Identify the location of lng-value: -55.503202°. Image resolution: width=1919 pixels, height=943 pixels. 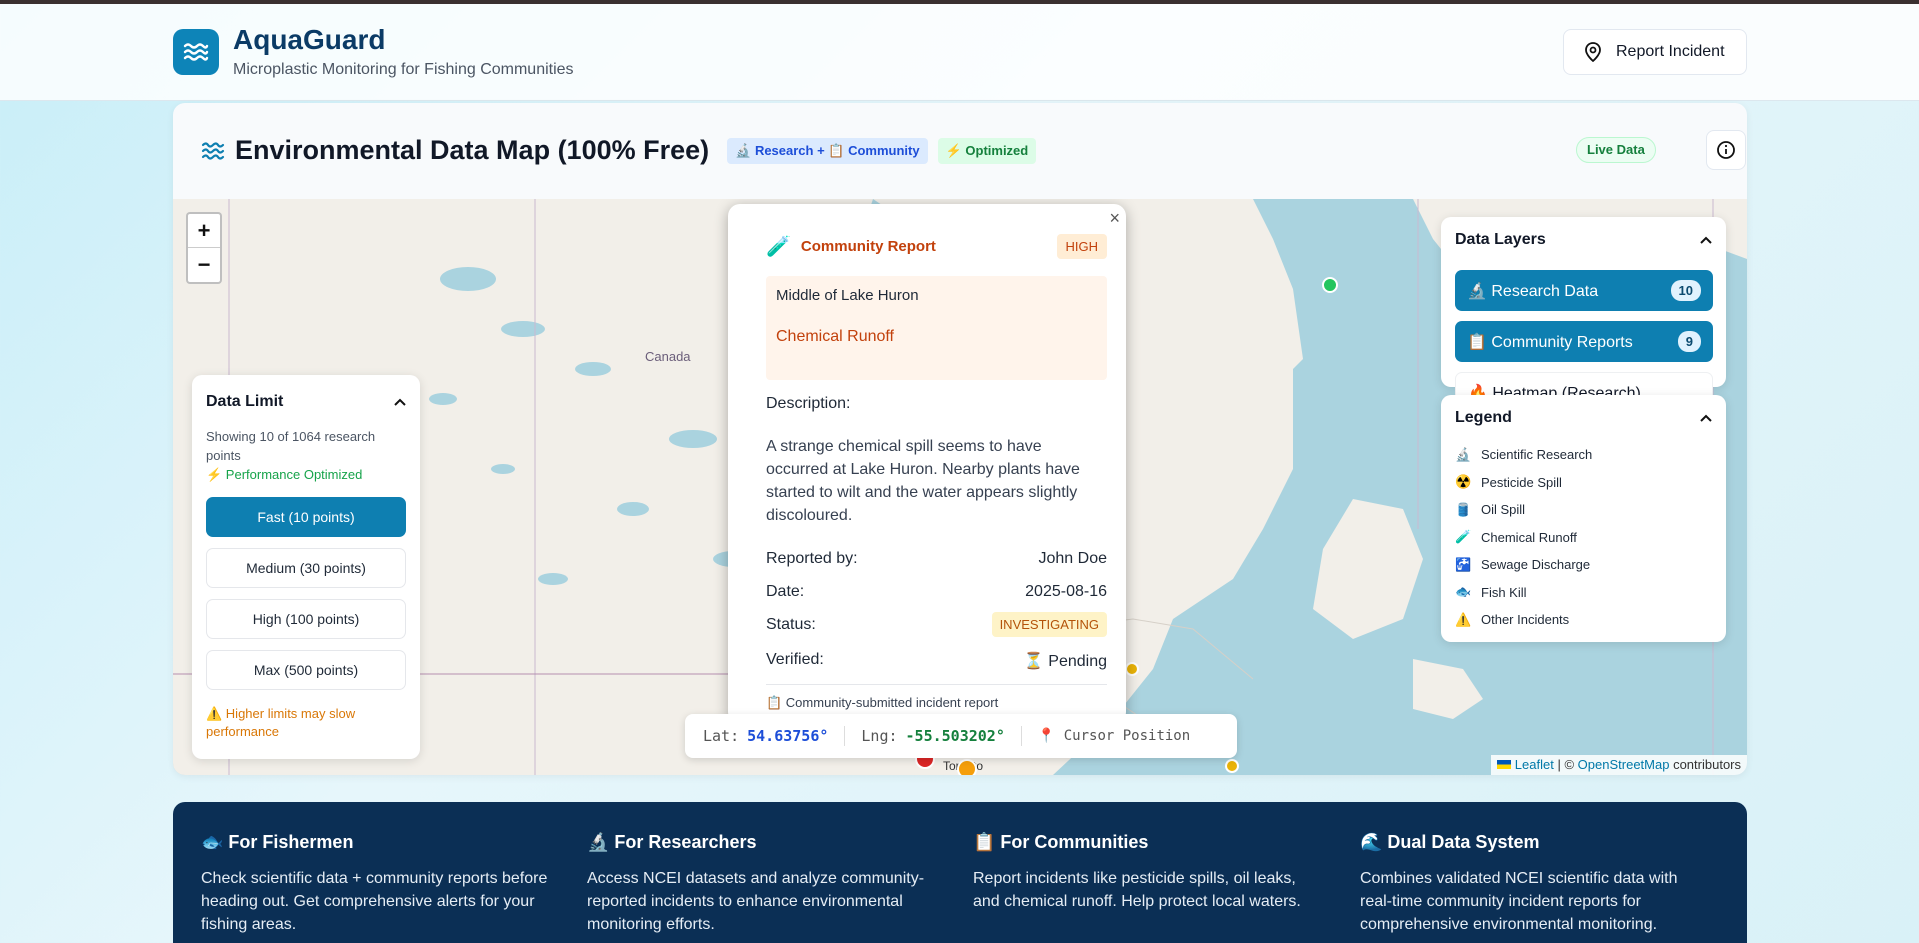
(955, 736).